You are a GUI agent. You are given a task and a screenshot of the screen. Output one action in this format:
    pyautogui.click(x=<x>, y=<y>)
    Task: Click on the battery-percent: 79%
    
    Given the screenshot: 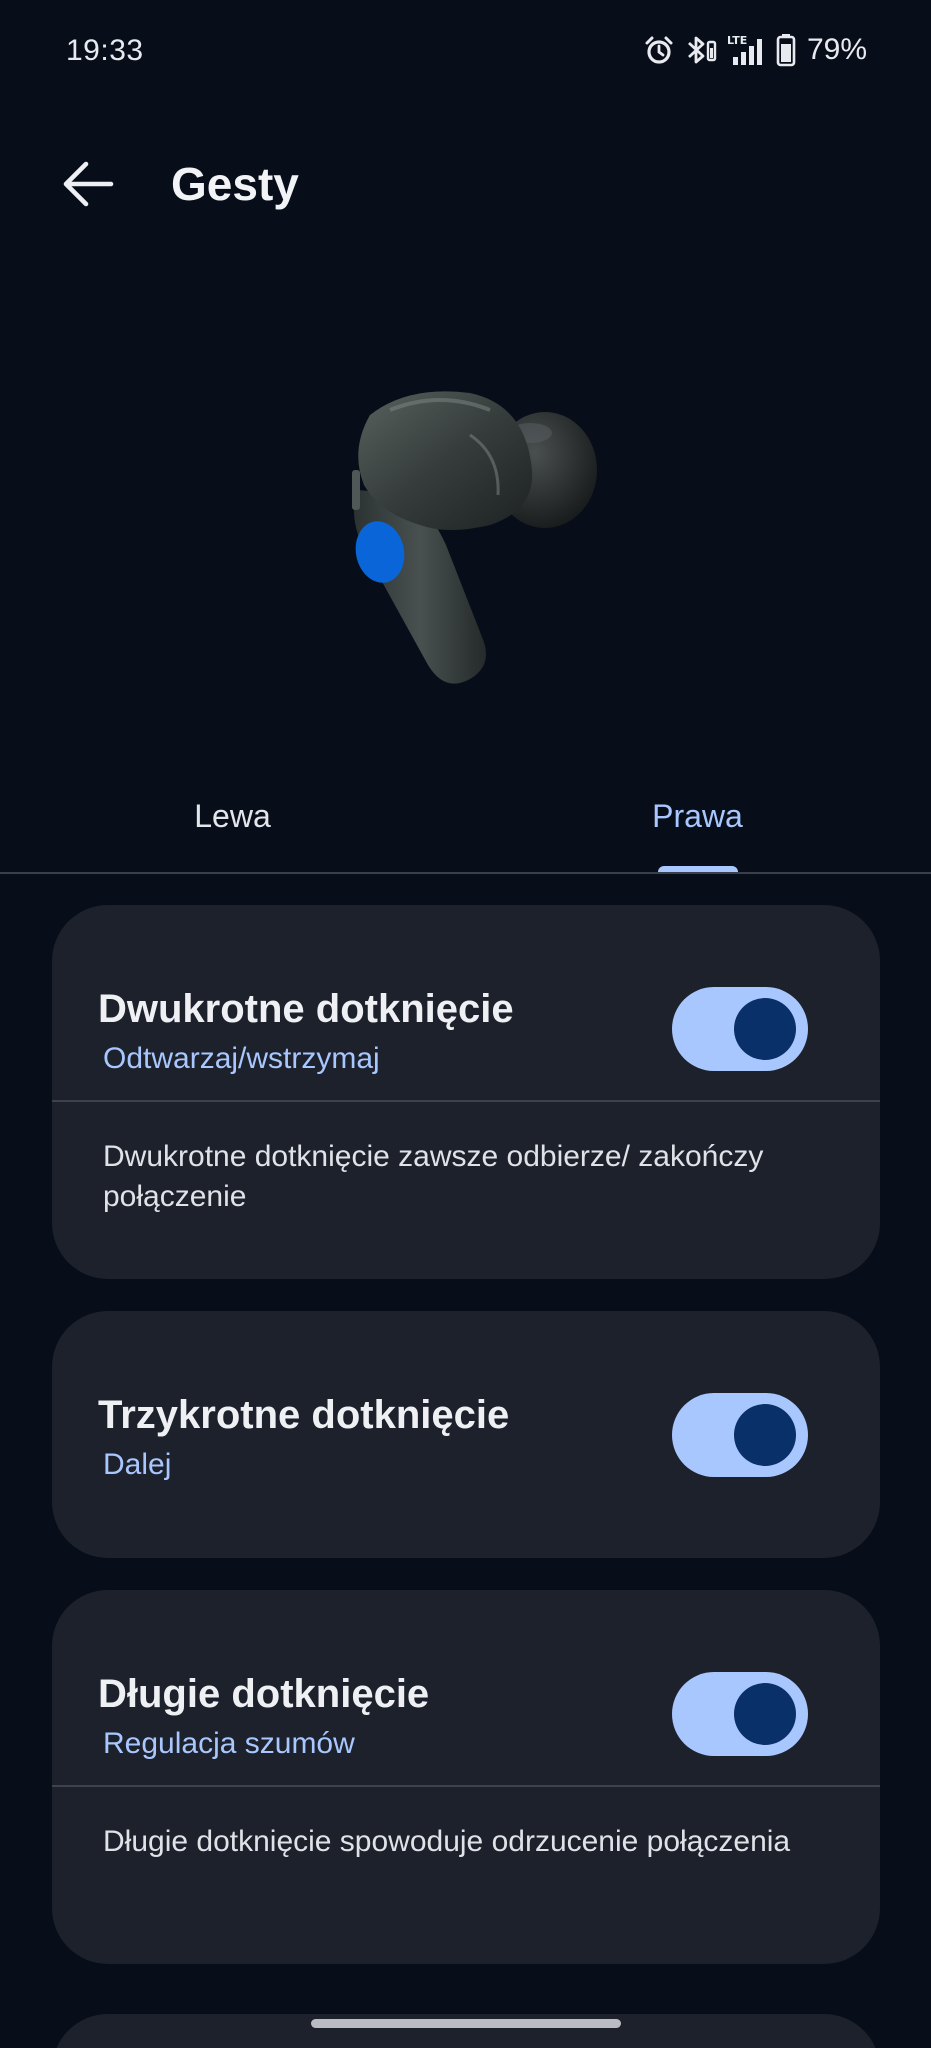 What is the action you would take?
    pyautogui.click(x=836, y=49)
    